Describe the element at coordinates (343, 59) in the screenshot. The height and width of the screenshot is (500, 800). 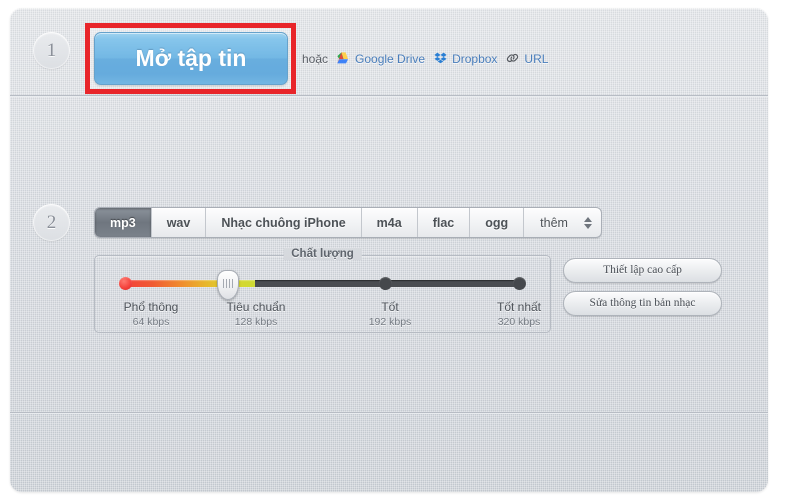
I see `google-drive-icon` at that location.